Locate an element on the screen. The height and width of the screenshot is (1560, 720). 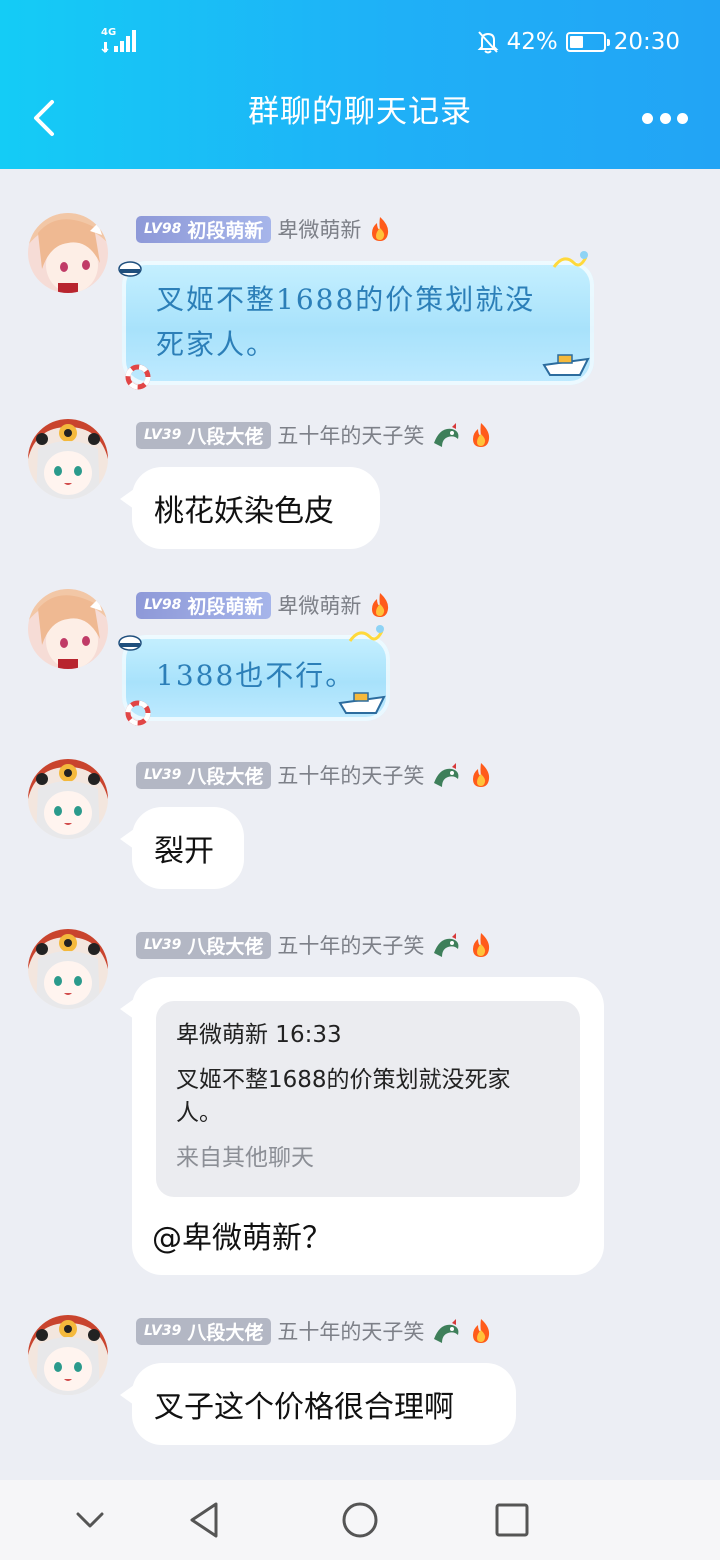
message-text: 叉姬不整1688的价策划就没 死家人。 is located at coordinates (346, 322).